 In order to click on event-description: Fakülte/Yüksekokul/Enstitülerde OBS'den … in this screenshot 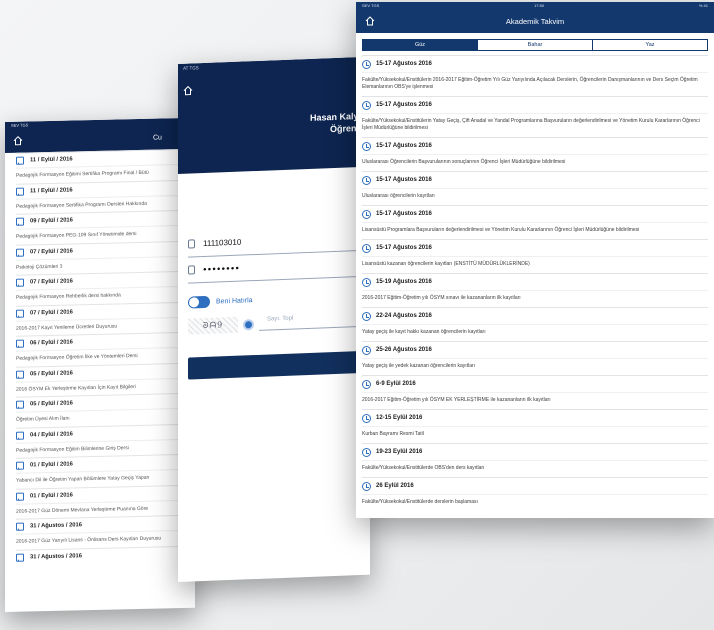, I will do `click(535, 468)`.